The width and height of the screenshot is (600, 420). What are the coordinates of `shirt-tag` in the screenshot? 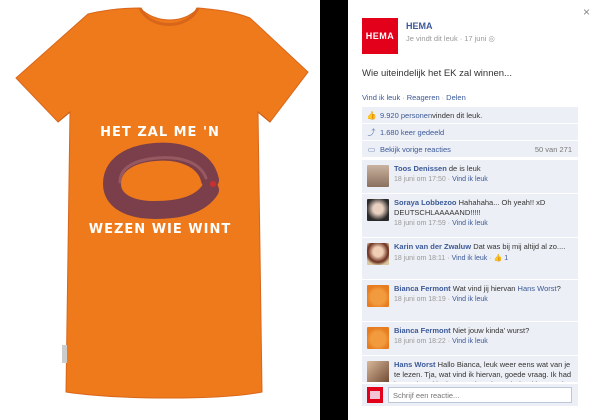 It's located at (64, 354).